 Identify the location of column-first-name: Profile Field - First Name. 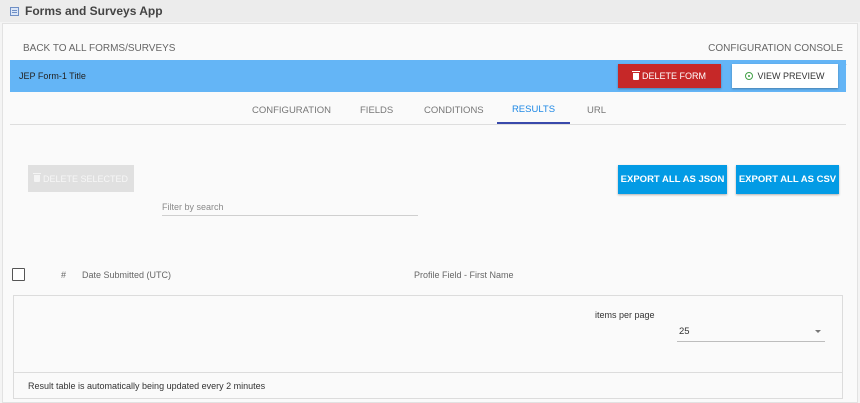
(464, 275).